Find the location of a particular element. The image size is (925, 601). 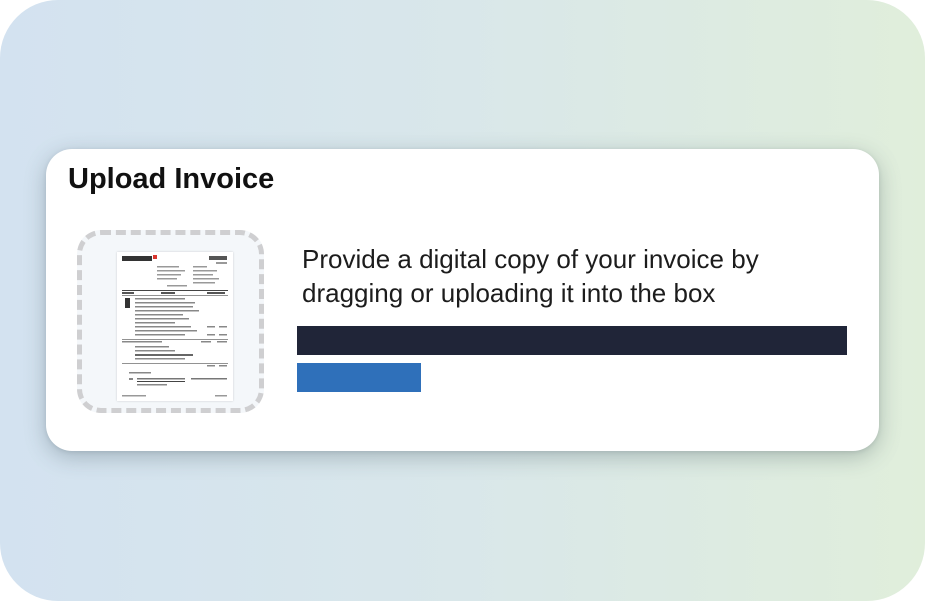

upload-progress-bar is located at coordinates (572, 340).